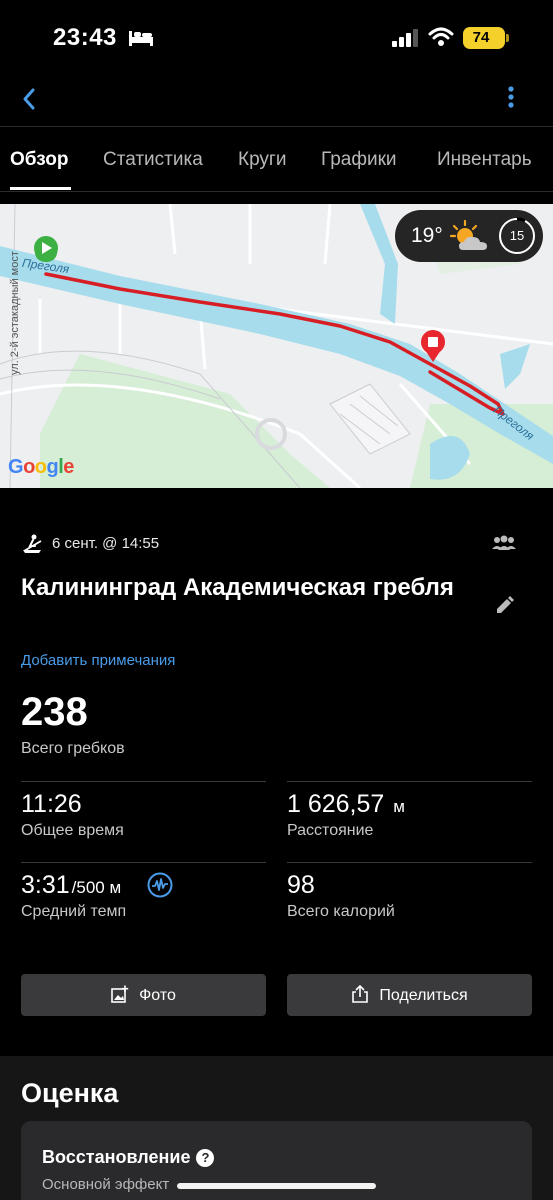 This screenshot has width=553, height=1200. I want to click on tab-charts: Графики, so click(359, 160).